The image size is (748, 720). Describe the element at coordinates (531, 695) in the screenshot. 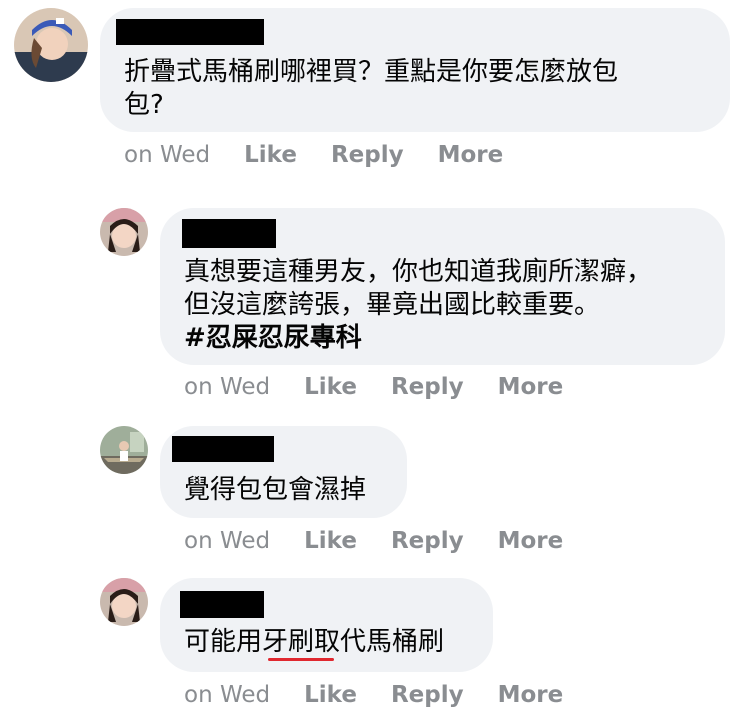

I see `more-button: More` at that location.